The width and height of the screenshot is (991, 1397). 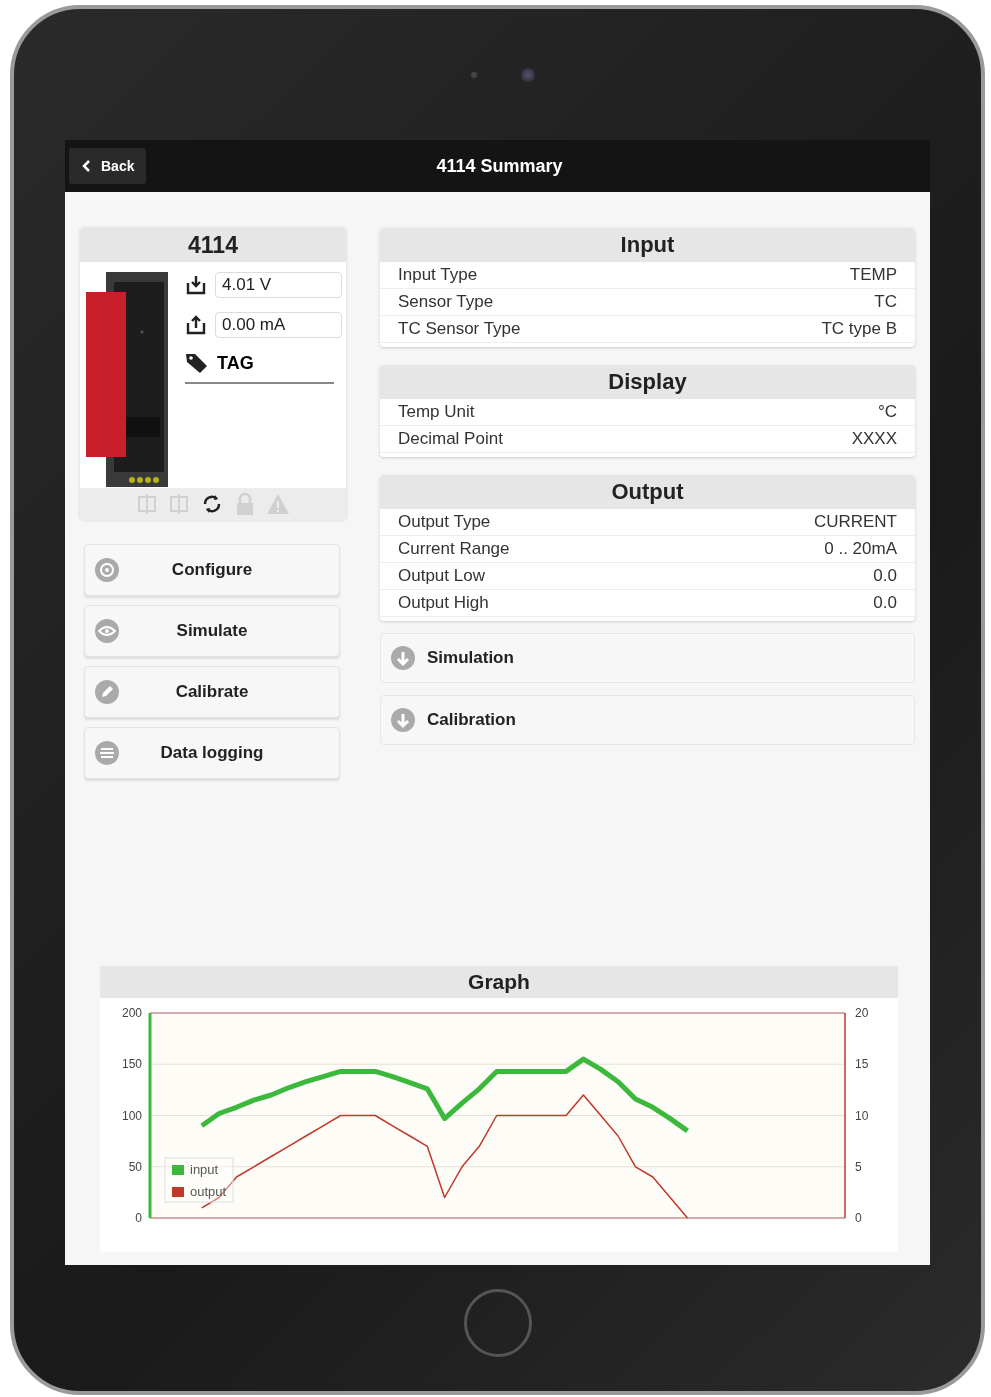 I want to click on section-title: Output, so click(x=647, y=492).